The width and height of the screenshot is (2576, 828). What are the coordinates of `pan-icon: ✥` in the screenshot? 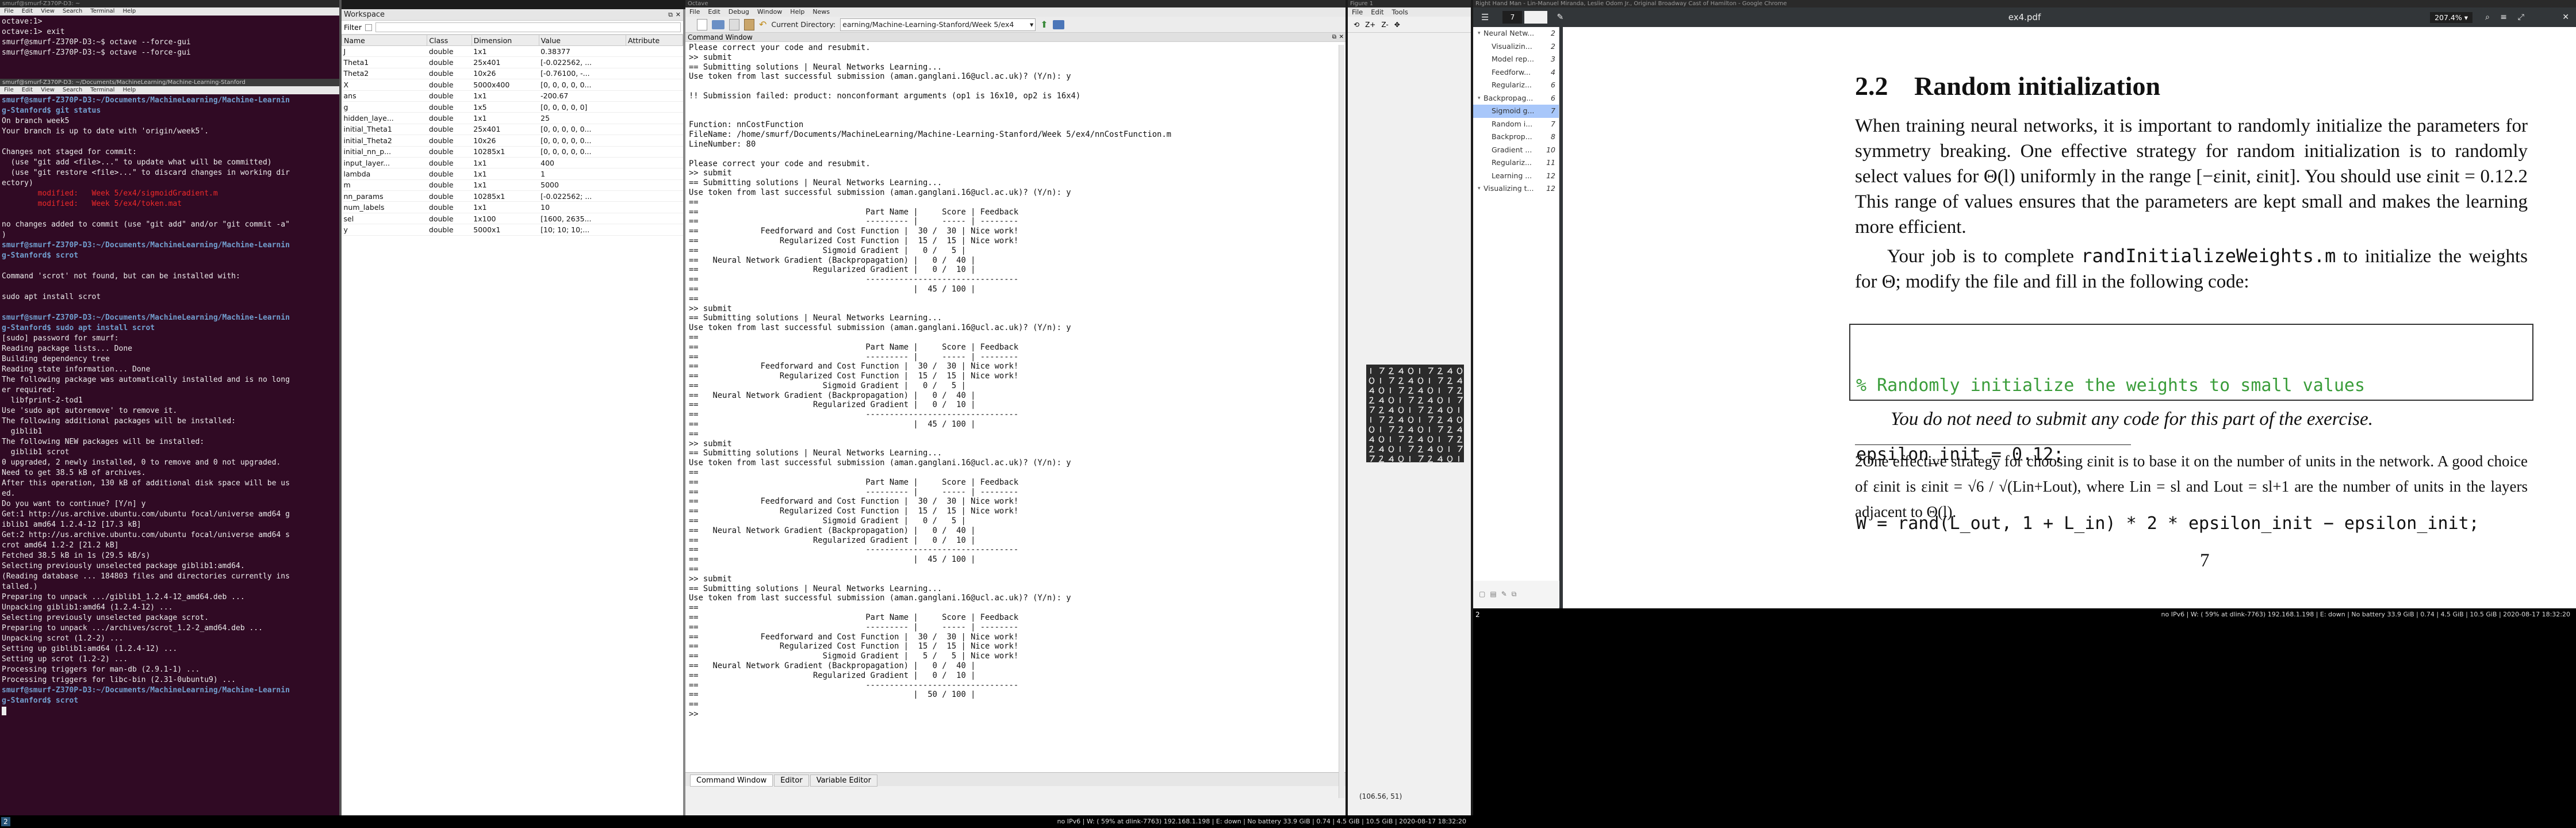 It's located at (1397, 25).